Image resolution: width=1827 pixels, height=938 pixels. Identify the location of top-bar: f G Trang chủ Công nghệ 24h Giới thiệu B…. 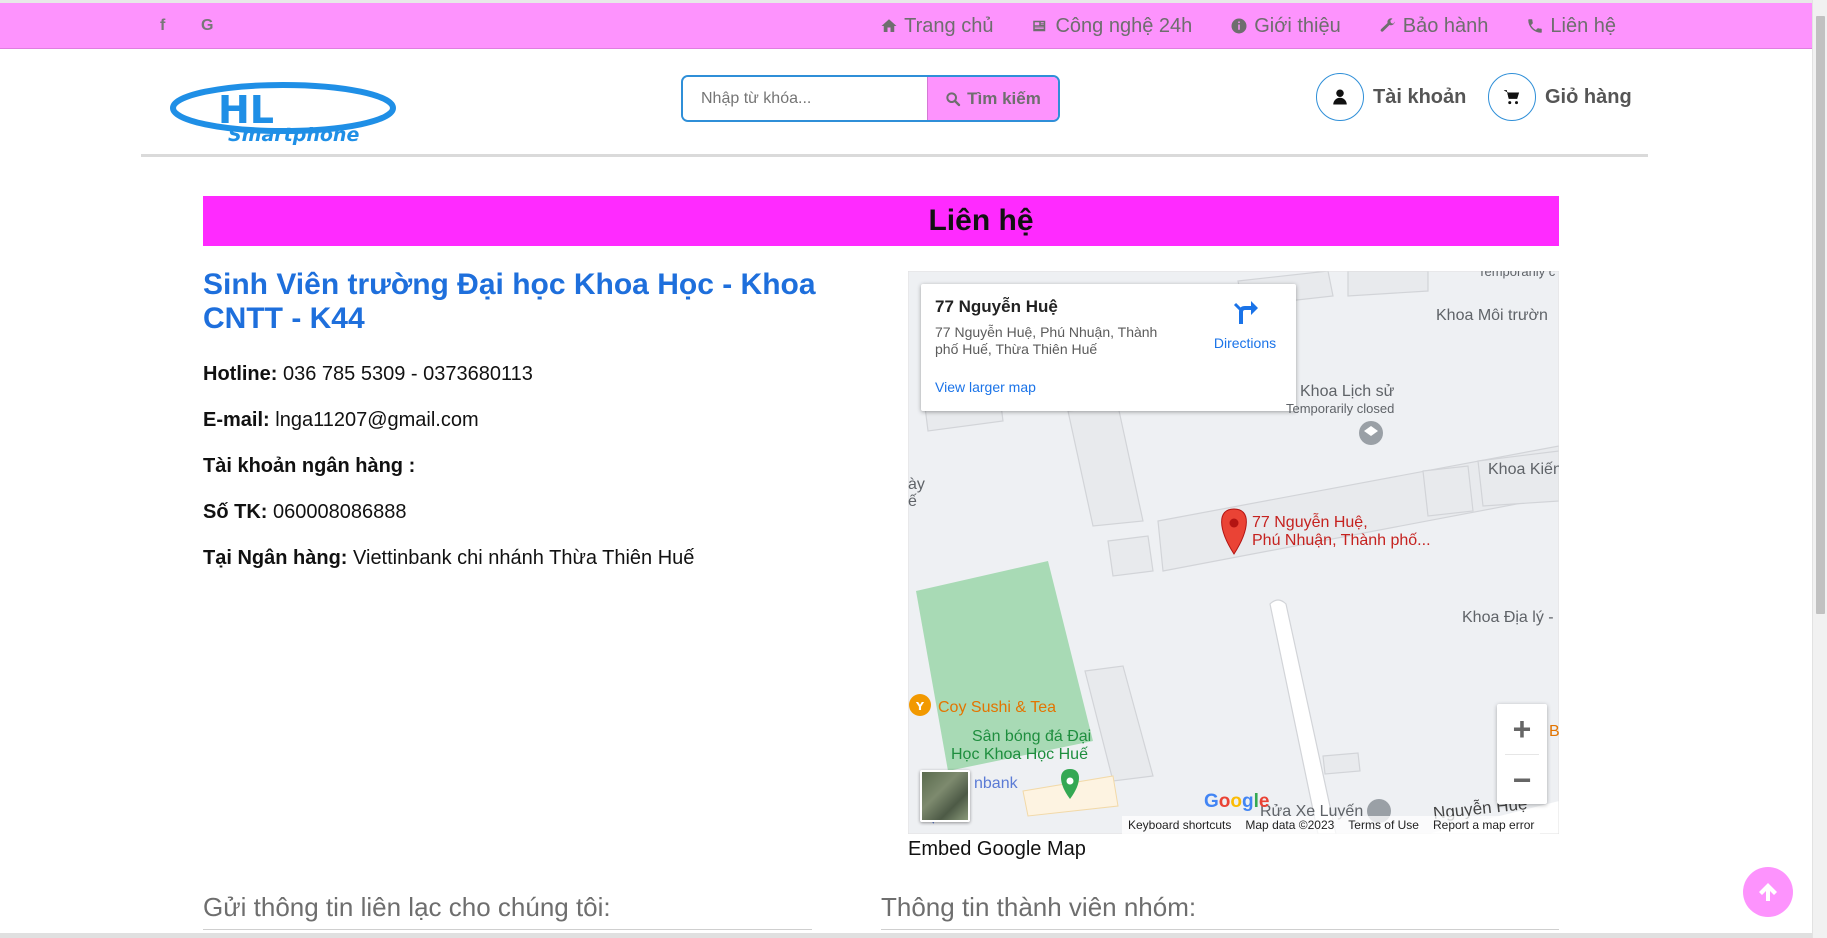
(906, 24).